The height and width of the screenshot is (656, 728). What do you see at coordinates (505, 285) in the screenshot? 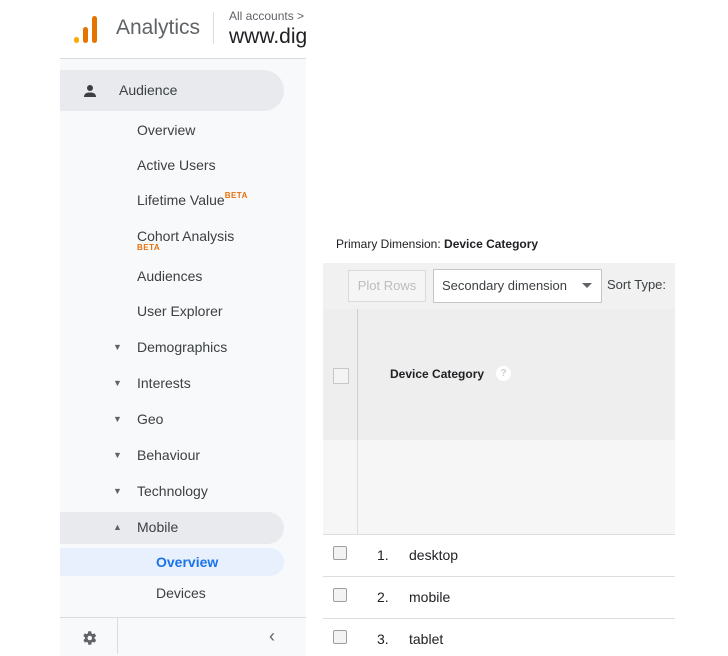
I see `secondary-dimension-label: Secondary dimension` at bounding box center [505, 285].